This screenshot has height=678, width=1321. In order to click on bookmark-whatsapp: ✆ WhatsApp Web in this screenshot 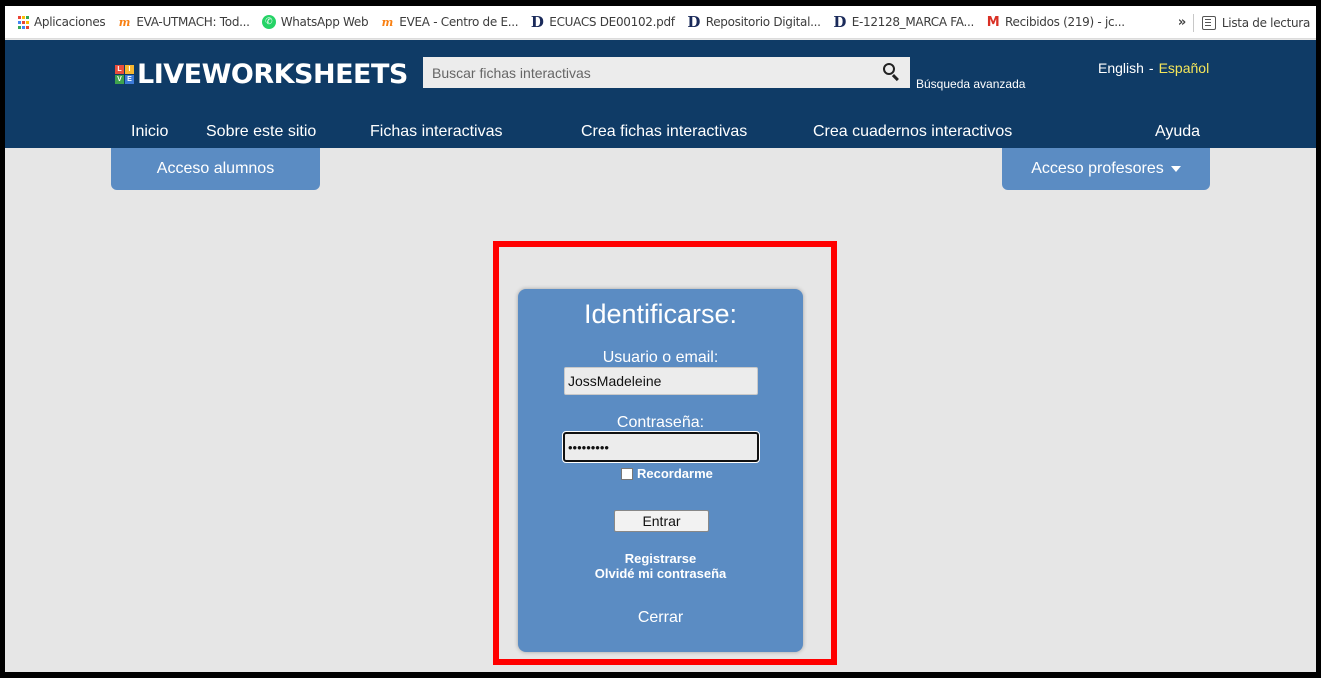, I will do `click(315, 22)`.